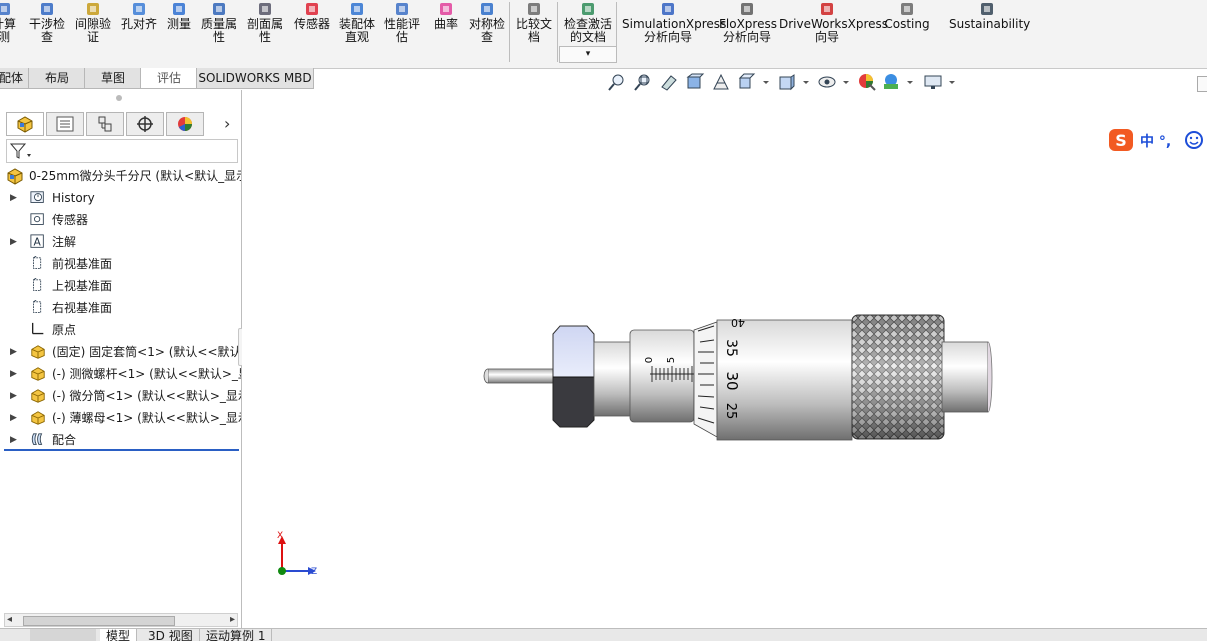 This screenshot has width=1207, height=641. What do you see at coordinates (846, 82) in the screenshot?
I see `hide-show-dropdown-icon` at bounding box center [846, 82].